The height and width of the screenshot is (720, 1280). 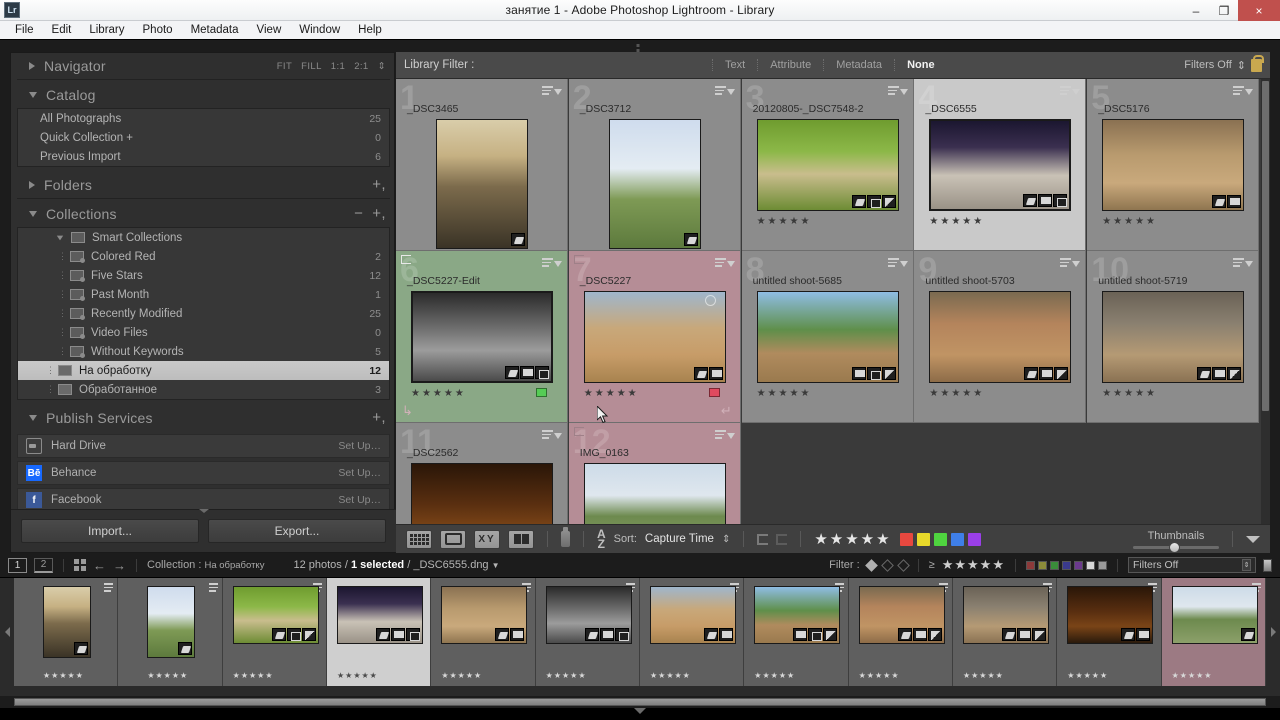 I want to click on grid-cell: 9 untitled shoot-5703 ★★★★★, so click(x=1000, y=337).